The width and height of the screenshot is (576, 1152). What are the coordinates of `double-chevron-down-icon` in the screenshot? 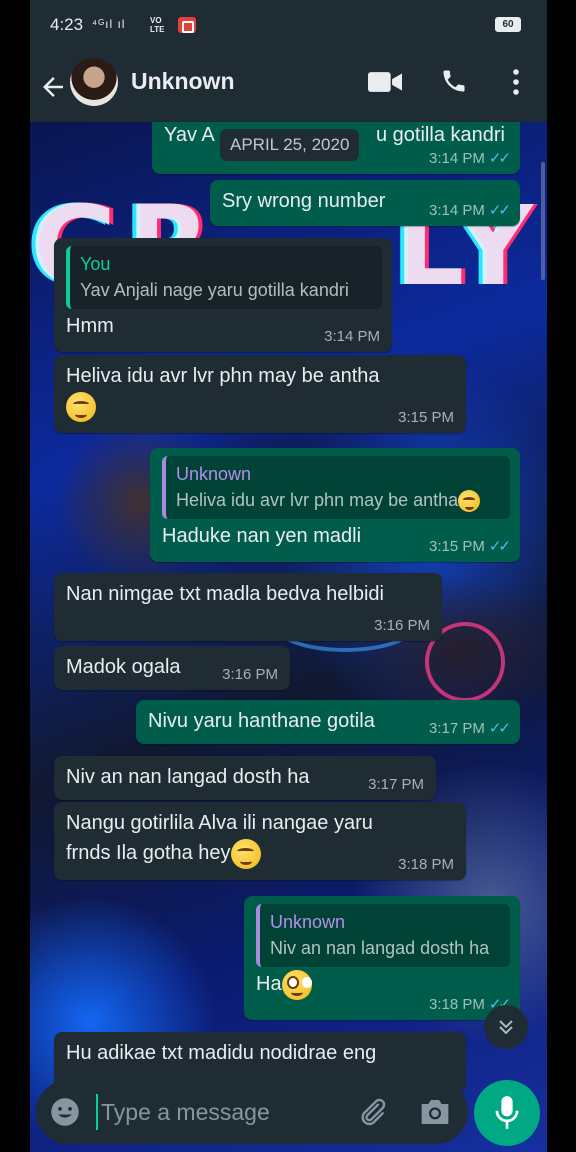 It's located at (506, 1027).